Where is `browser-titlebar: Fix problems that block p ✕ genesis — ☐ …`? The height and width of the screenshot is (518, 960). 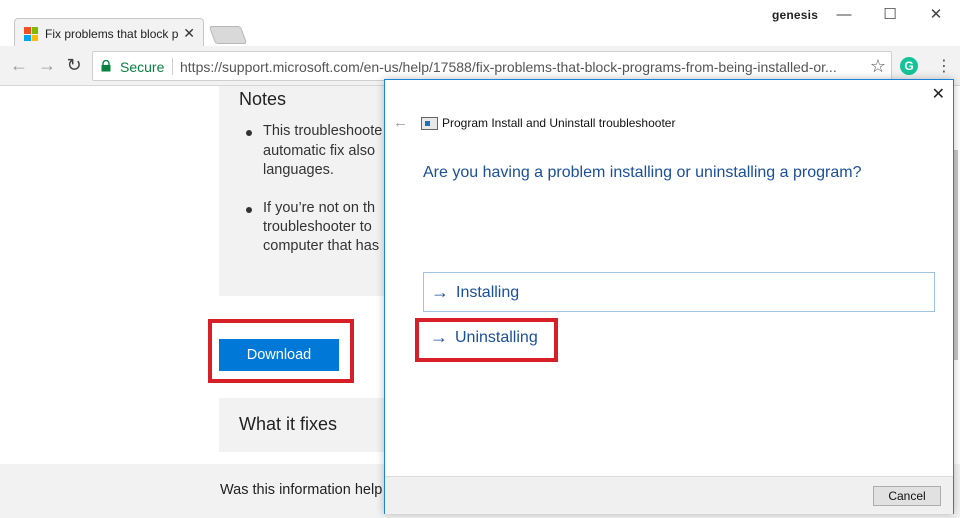 browser-titlebar: Fix problems that block p ✕ genesis — ☐ … is located at coordinates (480, 24).